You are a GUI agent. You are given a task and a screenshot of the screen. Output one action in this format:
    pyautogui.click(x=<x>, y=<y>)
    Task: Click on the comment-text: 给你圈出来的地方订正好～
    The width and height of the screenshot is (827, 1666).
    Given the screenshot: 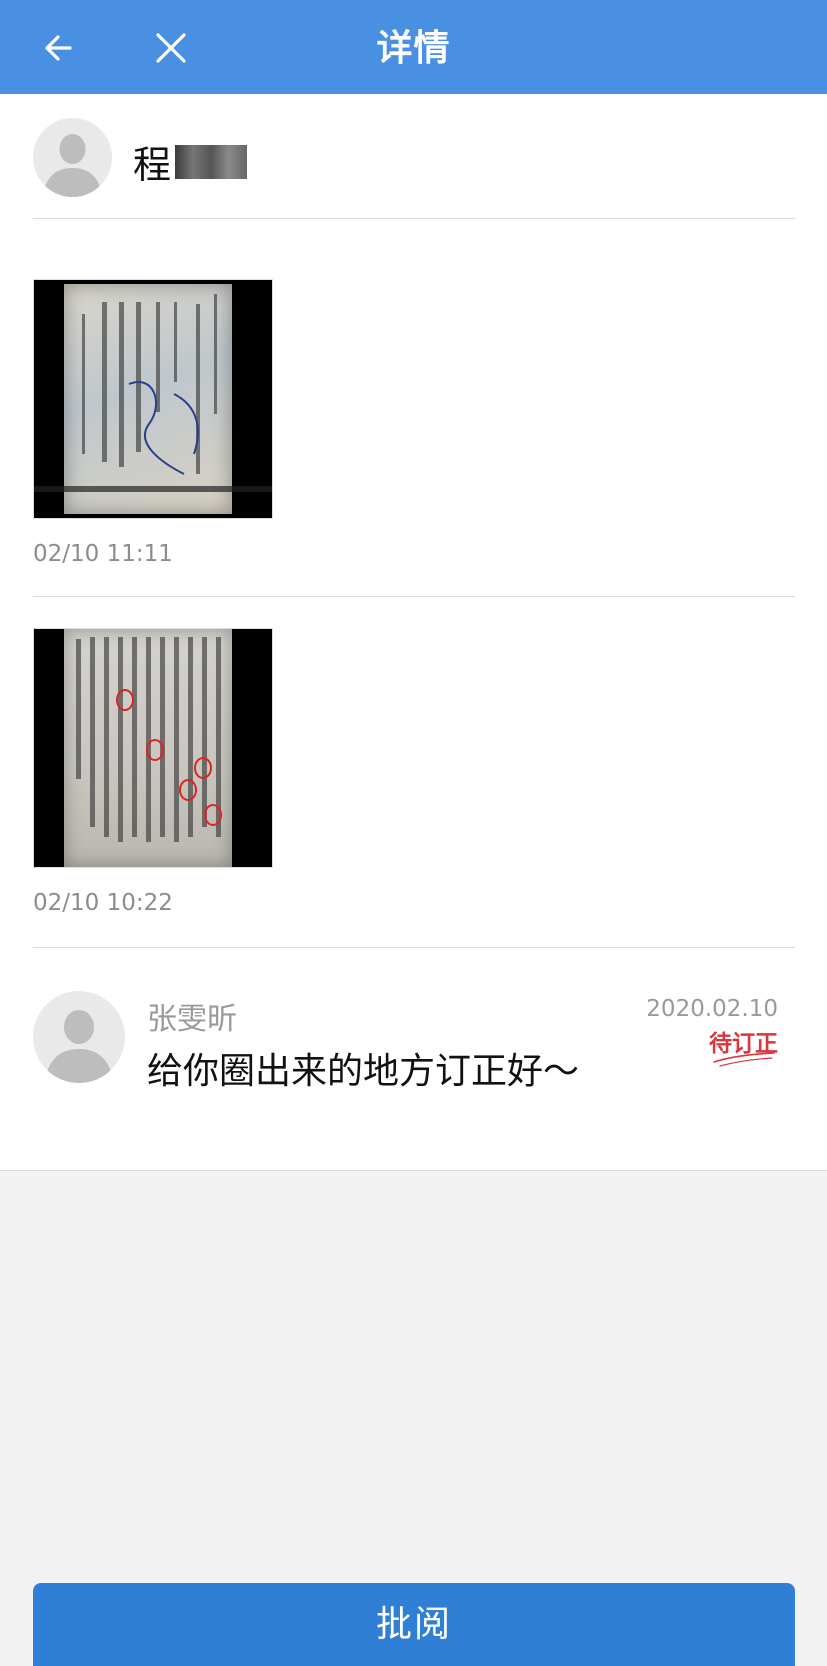 What is the action you would take?
    pyautogui.click(x=363, y=1071)
    